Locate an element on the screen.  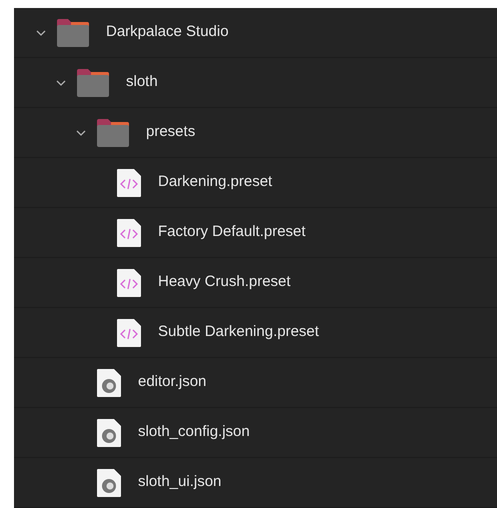
file-name: presets is located at coordinates (171, 132).